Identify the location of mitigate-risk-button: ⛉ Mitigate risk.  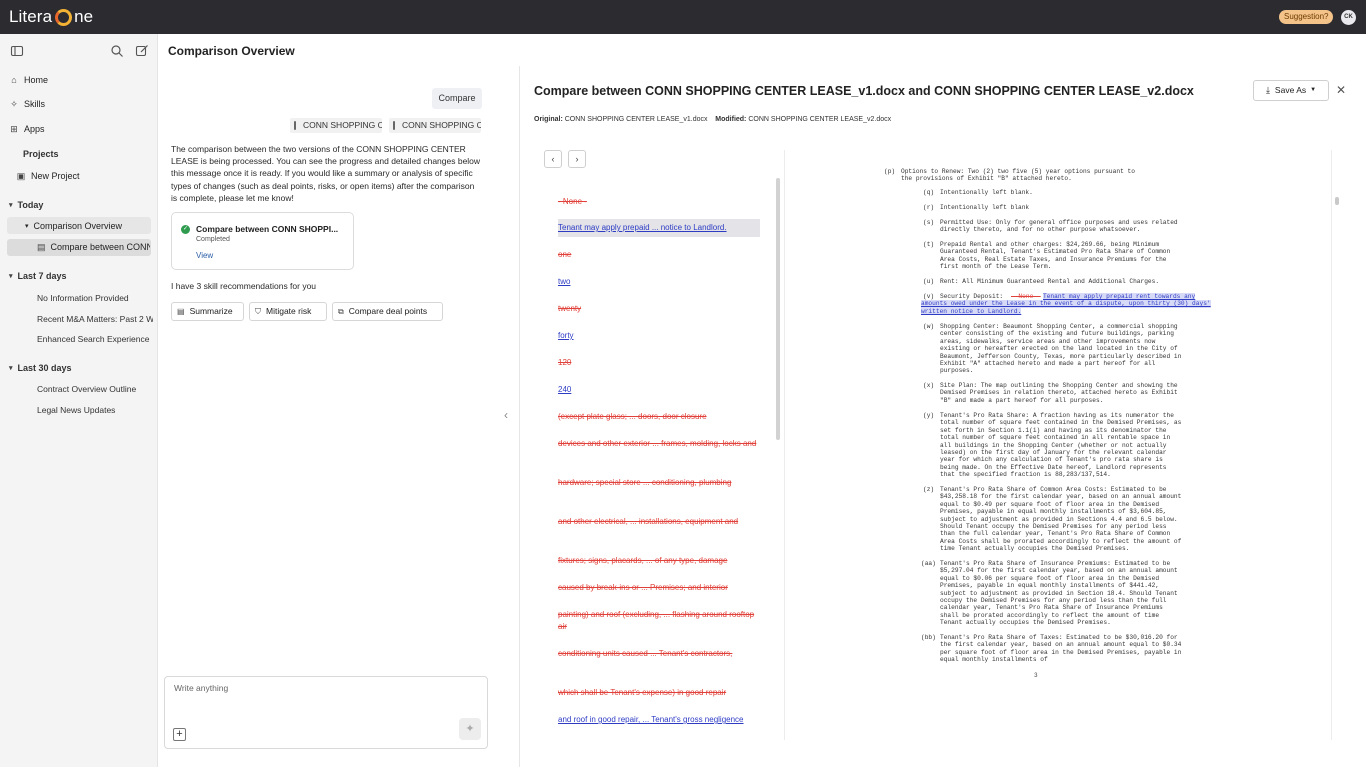
(288, 311).